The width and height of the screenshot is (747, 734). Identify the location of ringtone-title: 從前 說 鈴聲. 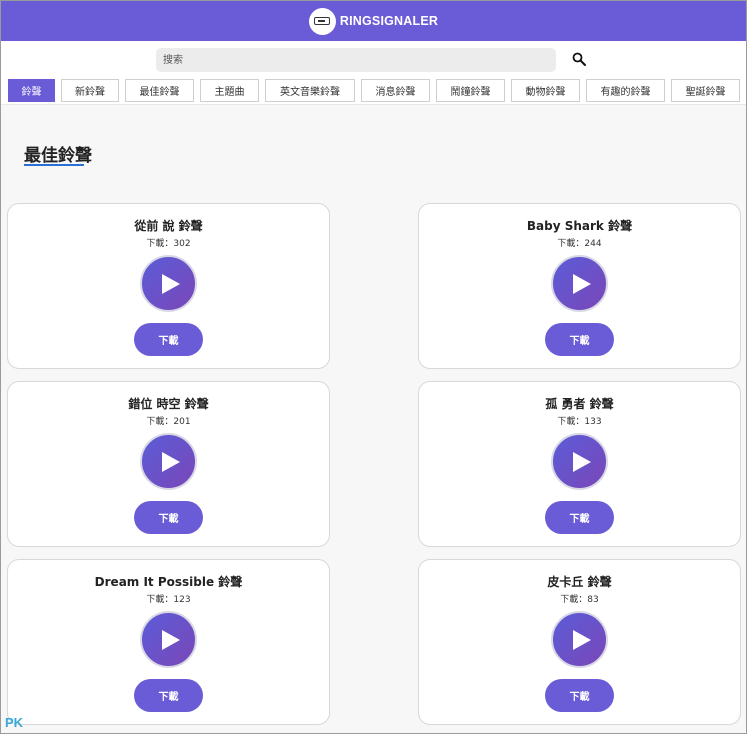
(168, 226).